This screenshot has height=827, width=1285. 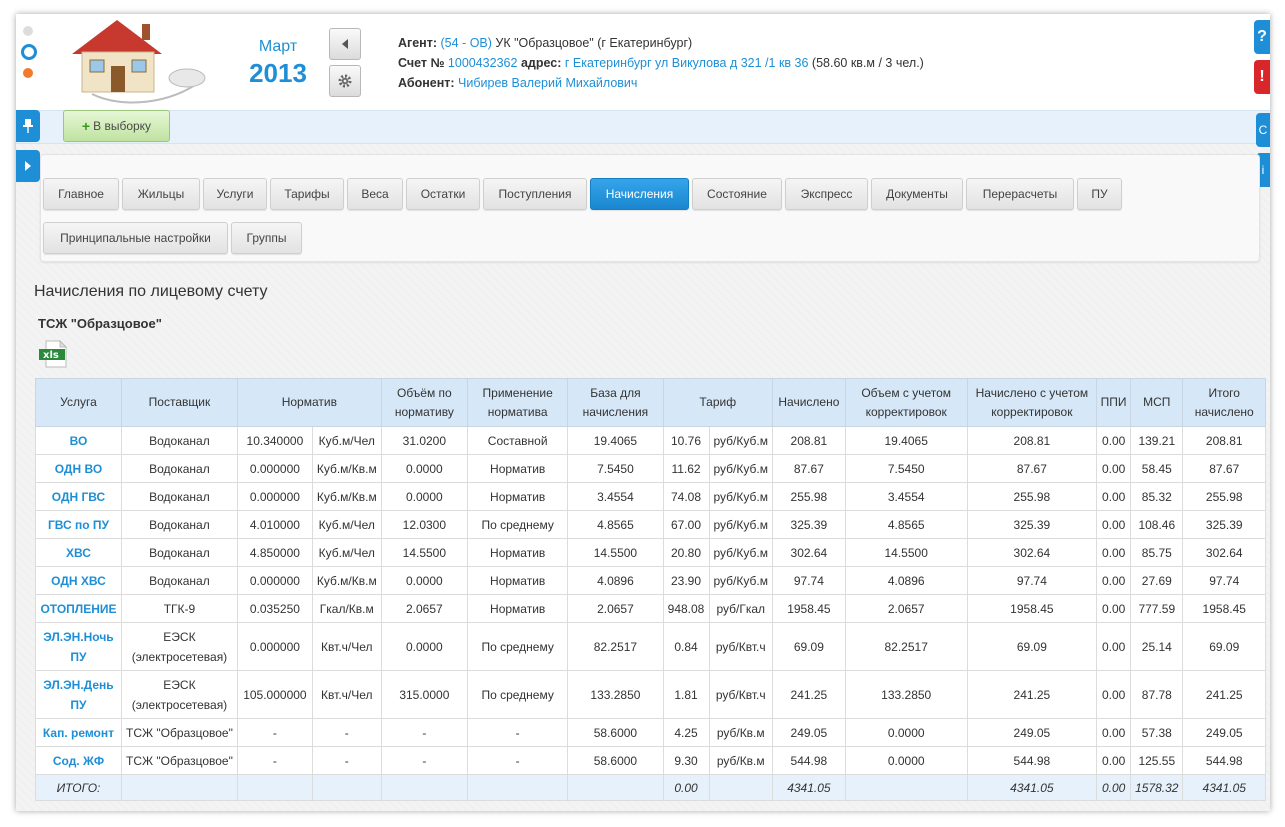 I want to click on table-cell: По среднему, so click(x=517, y=694).